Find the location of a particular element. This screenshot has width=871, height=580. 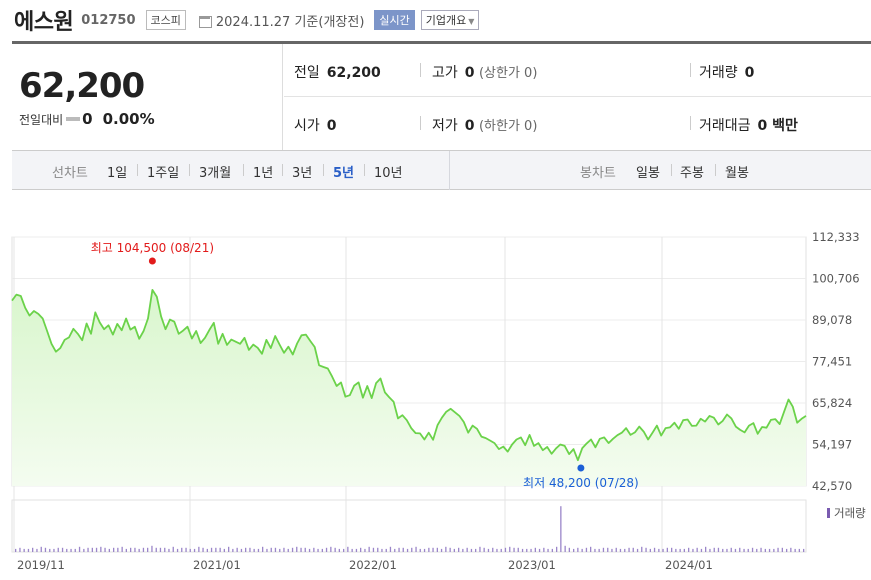

x-tick-label: 2021/01 is located at coordinates (217, 565).